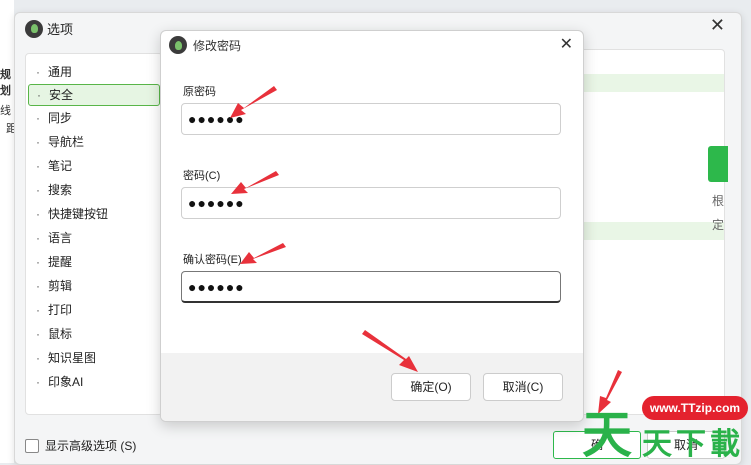 The width and height of the screenshot is (751, 465). I want to click on watermark-text: 載, so click(725, 444).